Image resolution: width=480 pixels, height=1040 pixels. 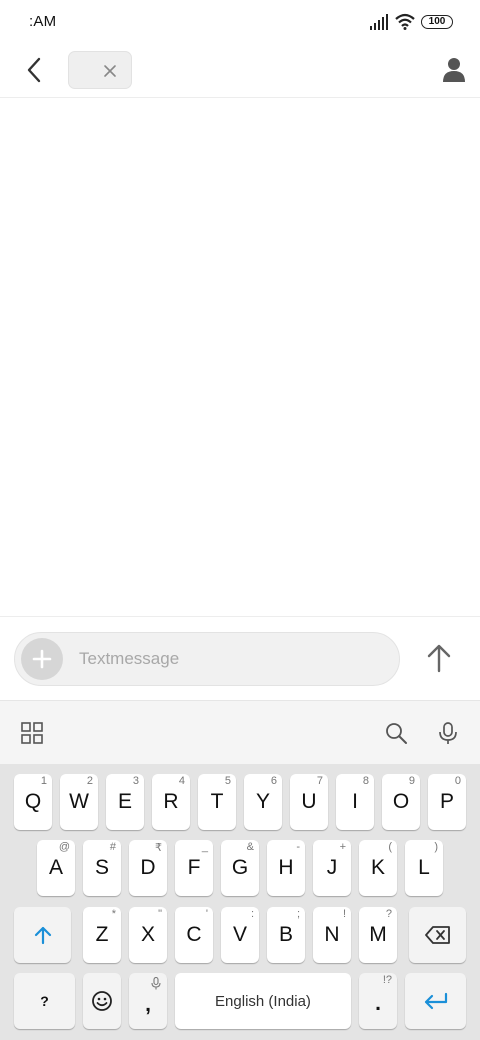 What do you see at coordinates (44, 1001) in the screenshot?
I see `symbols-key: ?` at bounding box center [44, 1001].